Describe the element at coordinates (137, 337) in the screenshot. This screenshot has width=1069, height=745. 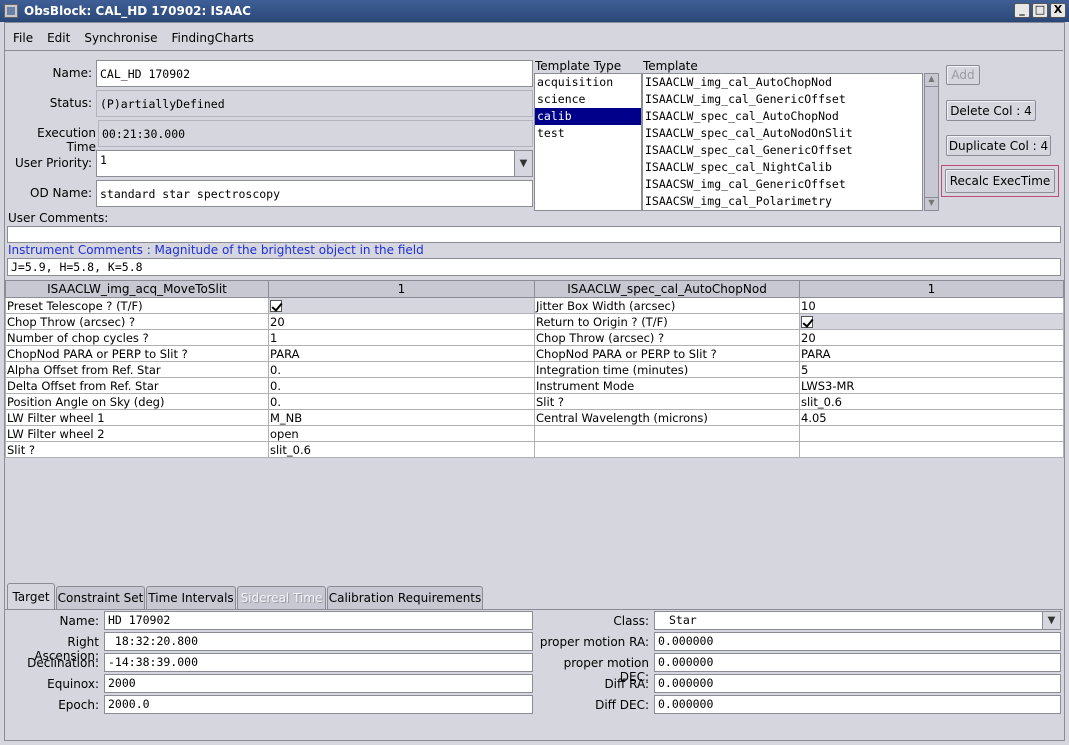
I see `param-label: Number of chop cycles ?` at that location.